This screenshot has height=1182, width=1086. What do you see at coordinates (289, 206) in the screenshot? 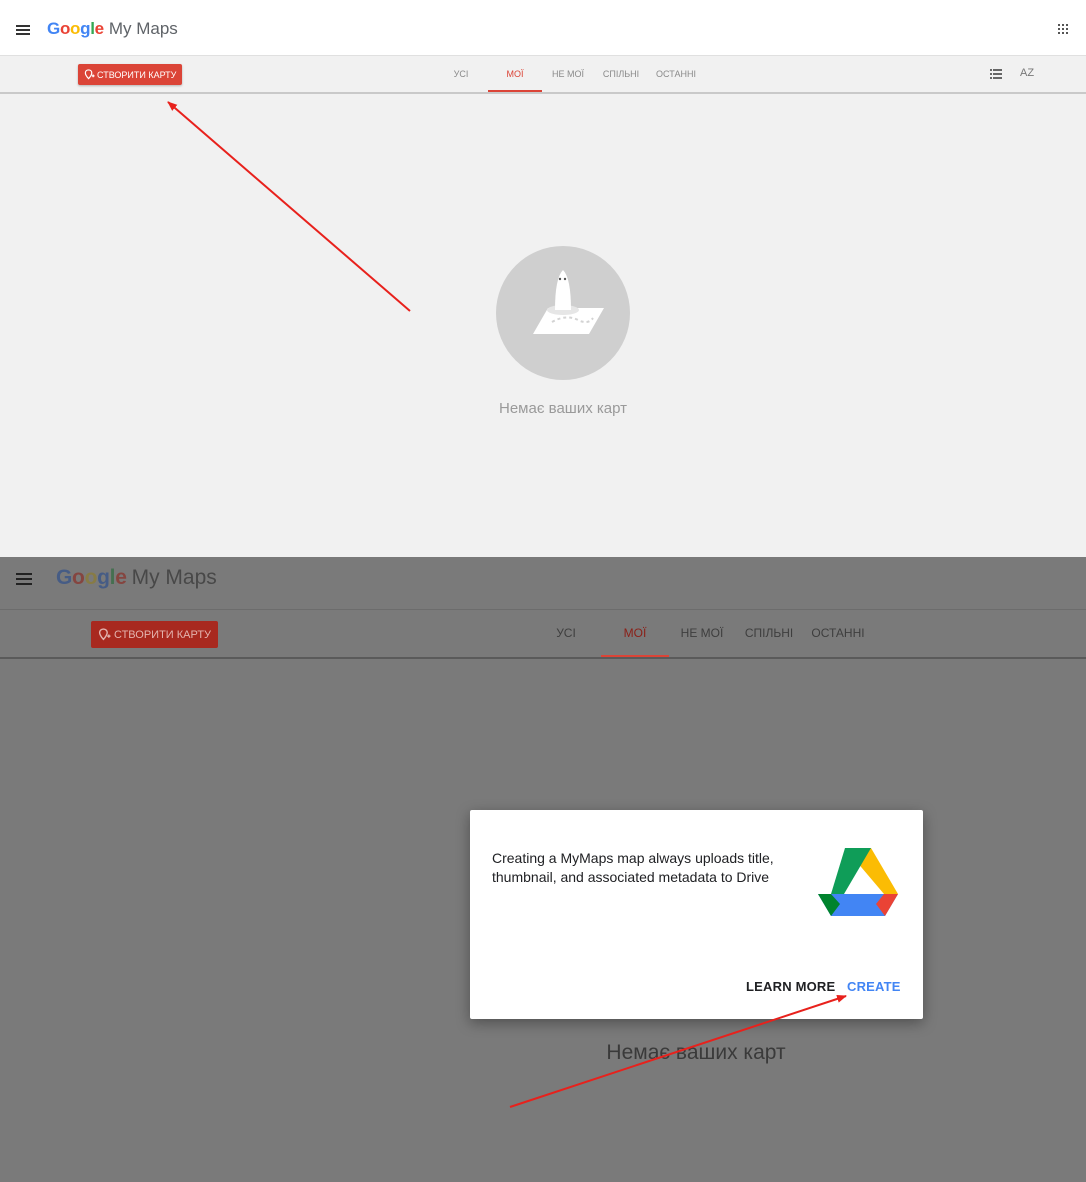
I see `arrow-to-create-map` at bounding box center [289, 206].